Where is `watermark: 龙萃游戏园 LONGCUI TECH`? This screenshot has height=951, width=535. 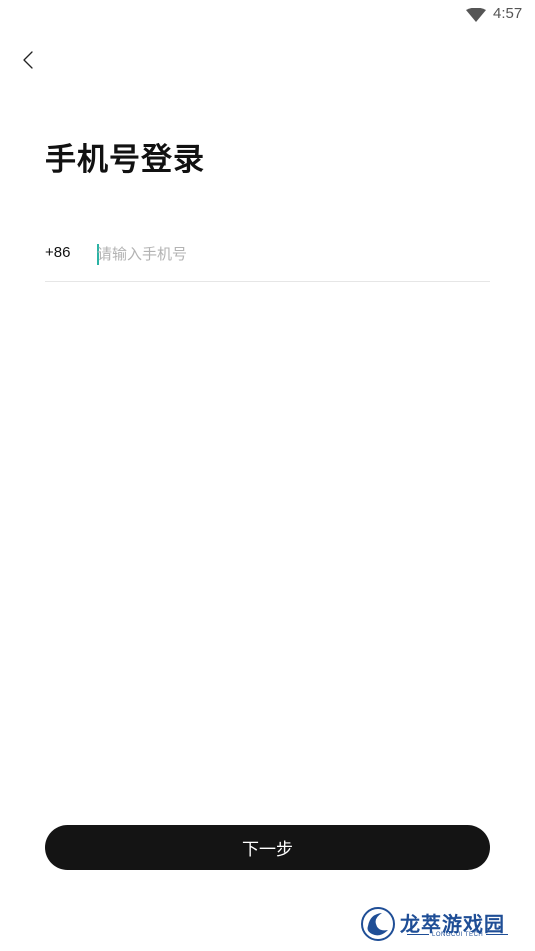 watermark: 龙萃游戏园 LONGCUI TECH is located at coordinates (440, 925).